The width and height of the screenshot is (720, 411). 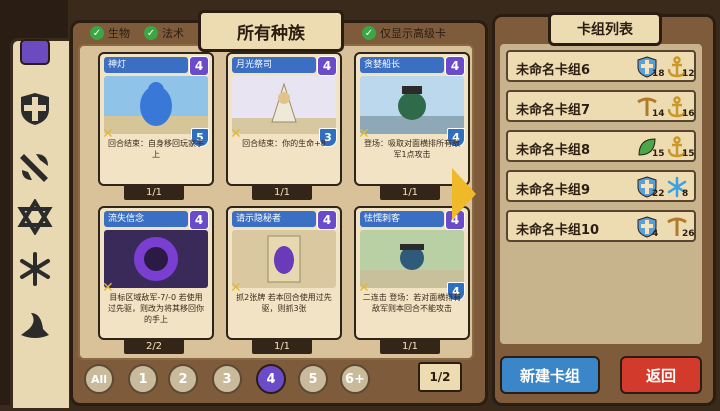 I want to click on deck-name: 未命名卡组10, so click(x=558, y=230).